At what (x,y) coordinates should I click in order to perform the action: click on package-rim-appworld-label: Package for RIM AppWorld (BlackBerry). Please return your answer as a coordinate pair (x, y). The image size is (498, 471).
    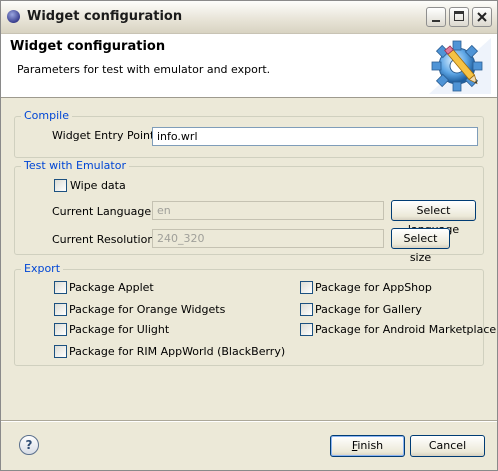
    Looking at the image, I should click on (177, 351).